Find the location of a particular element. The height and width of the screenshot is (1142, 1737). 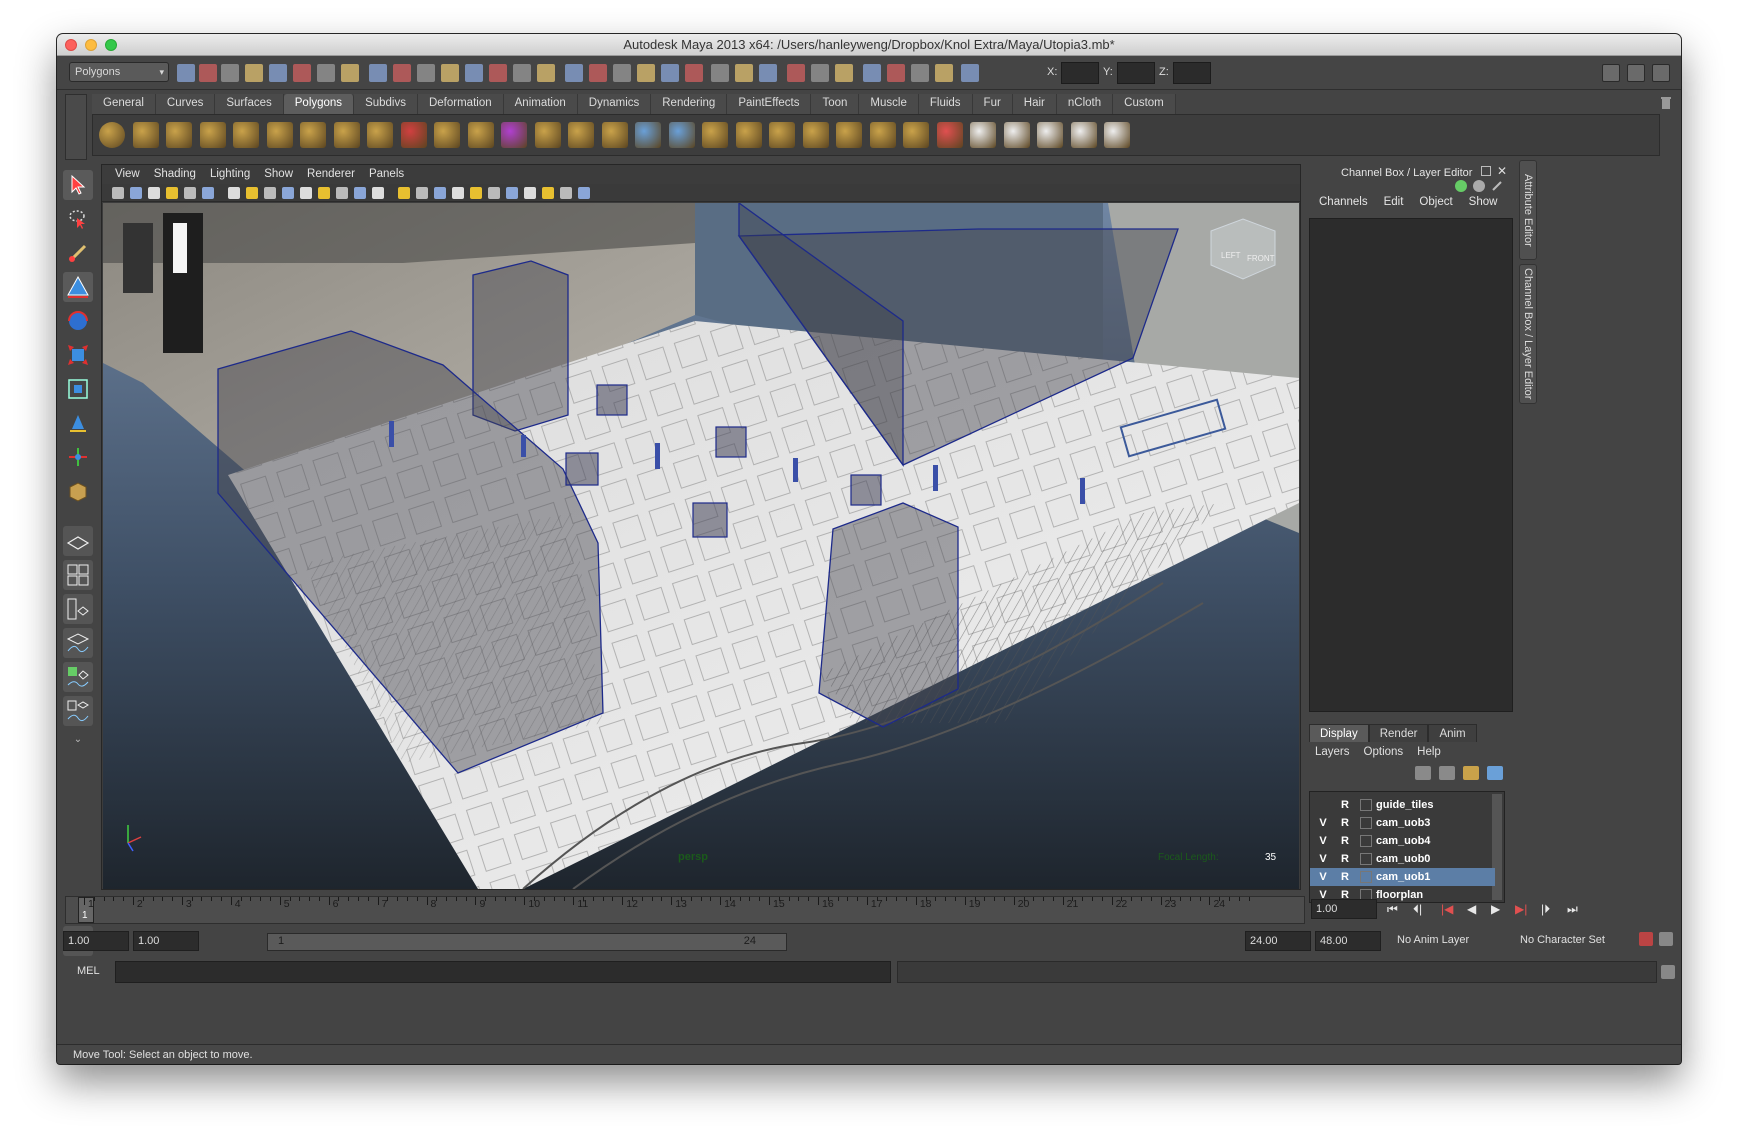

lasso-tool-button is located at coordinates (78, 219).